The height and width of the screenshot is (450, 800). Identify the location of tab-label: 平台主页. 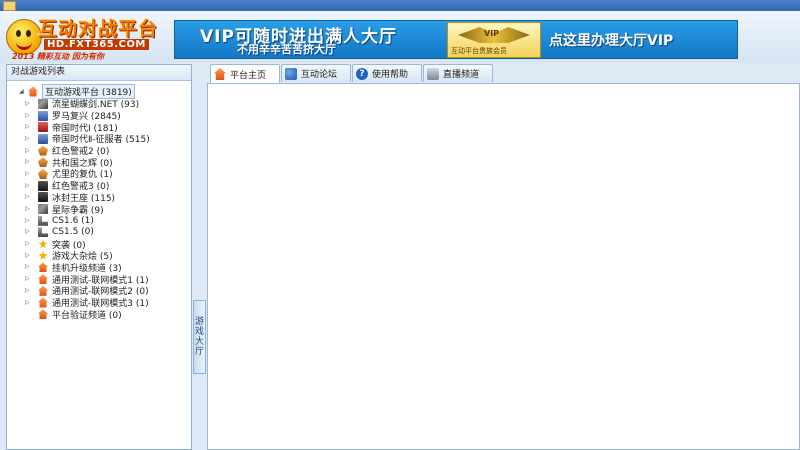
(248, 75).